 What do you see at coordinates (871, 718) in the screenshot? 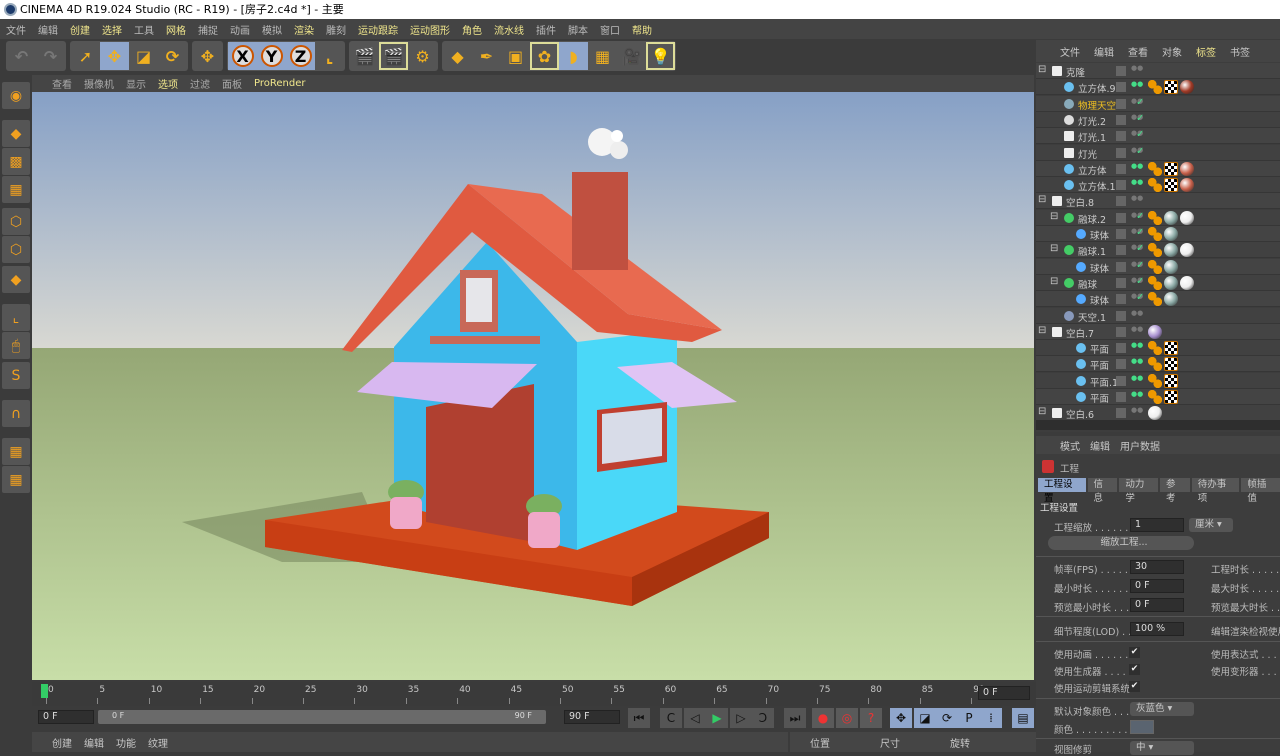
I see `keyframe-selection-button: ?` at bounding box center [871, 718].